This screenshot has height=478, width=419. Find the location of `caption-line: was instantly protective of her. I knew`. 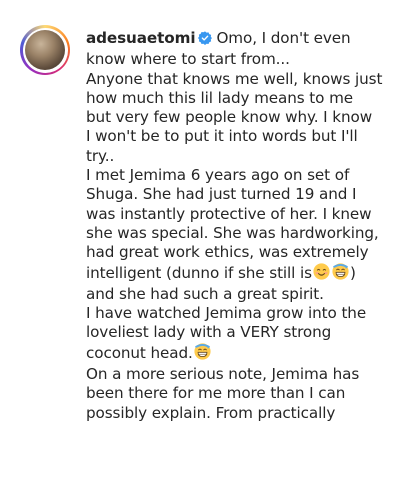

caption-line: was instantly protective of her. I knew is located at coordinates (229, 213).